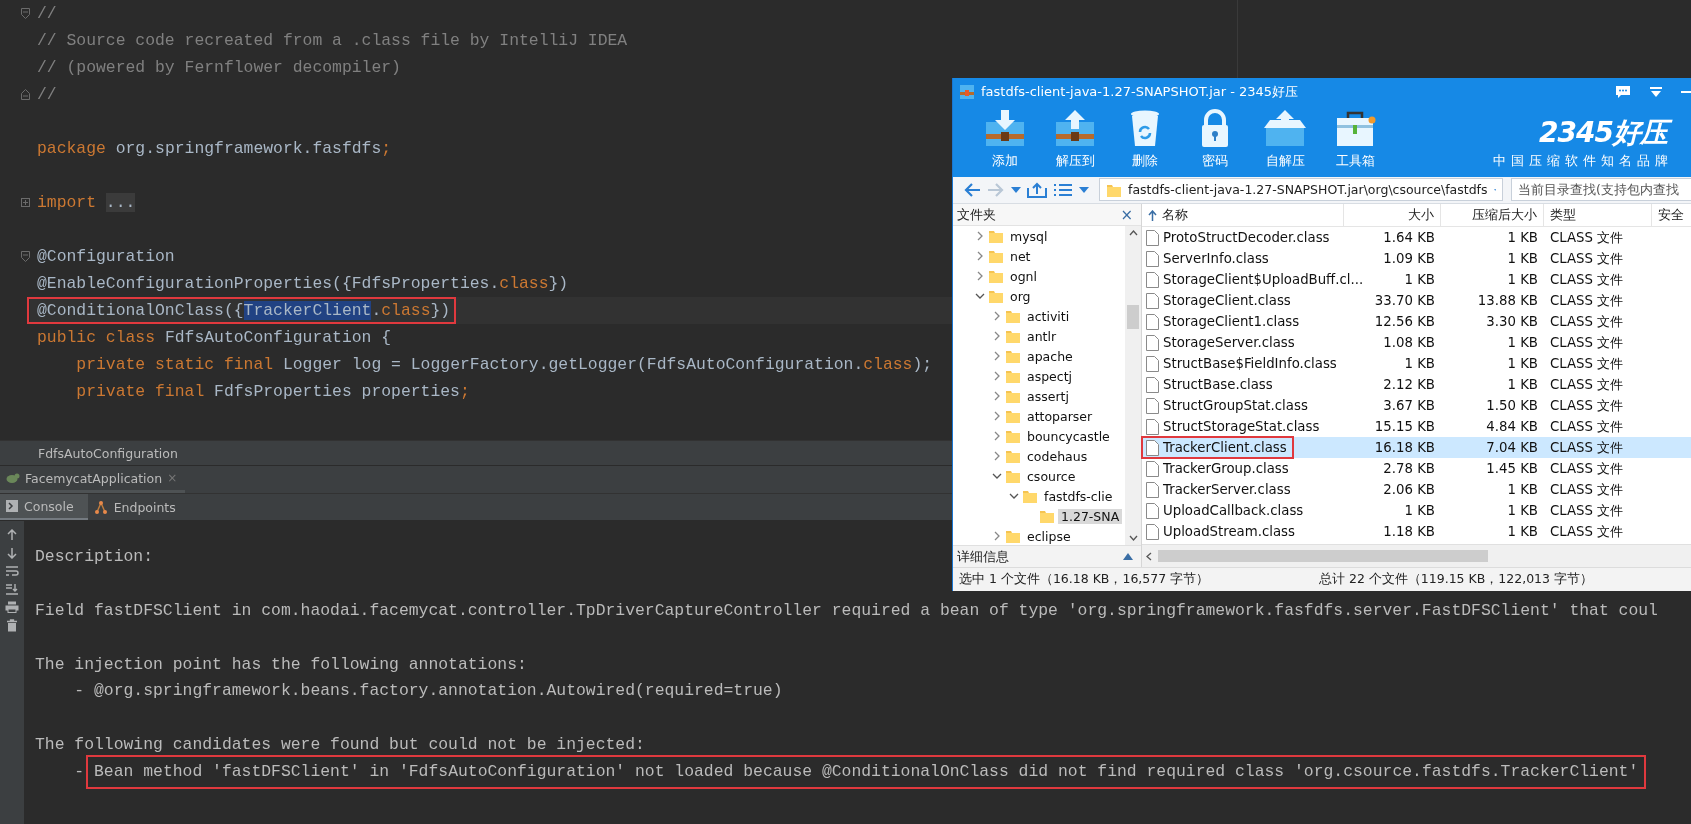 Image resolution: width=1691 pixels, height=824 pixels. What do you see at coordinates (1416, 490) in the screenshot?
I see `file-row: TrackerServer.class 2.06 KB 1 KB CLASS 文件` at bounding box center [1416, 490].